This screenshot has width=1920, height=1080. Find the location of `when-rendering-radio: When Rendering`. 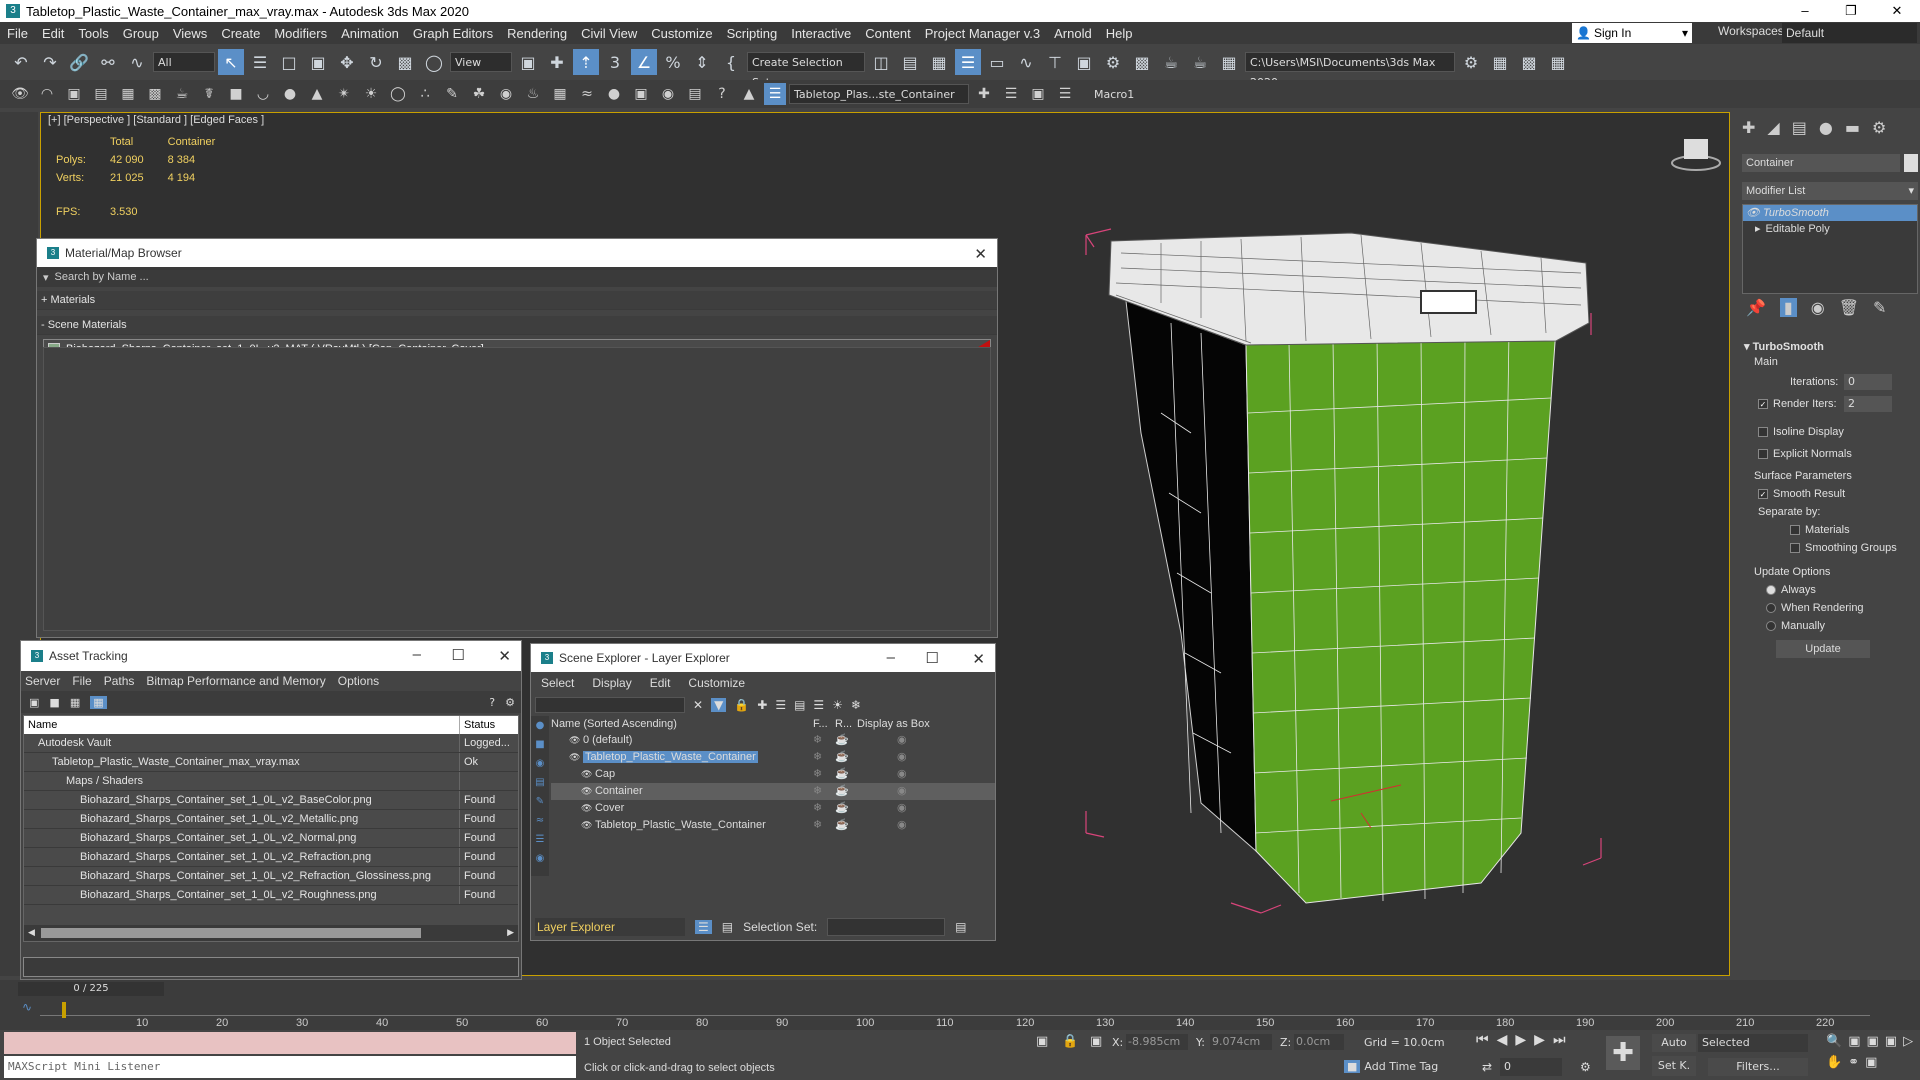

when-rendering-radio: When Rendering is located at coordinates (1815, 608).